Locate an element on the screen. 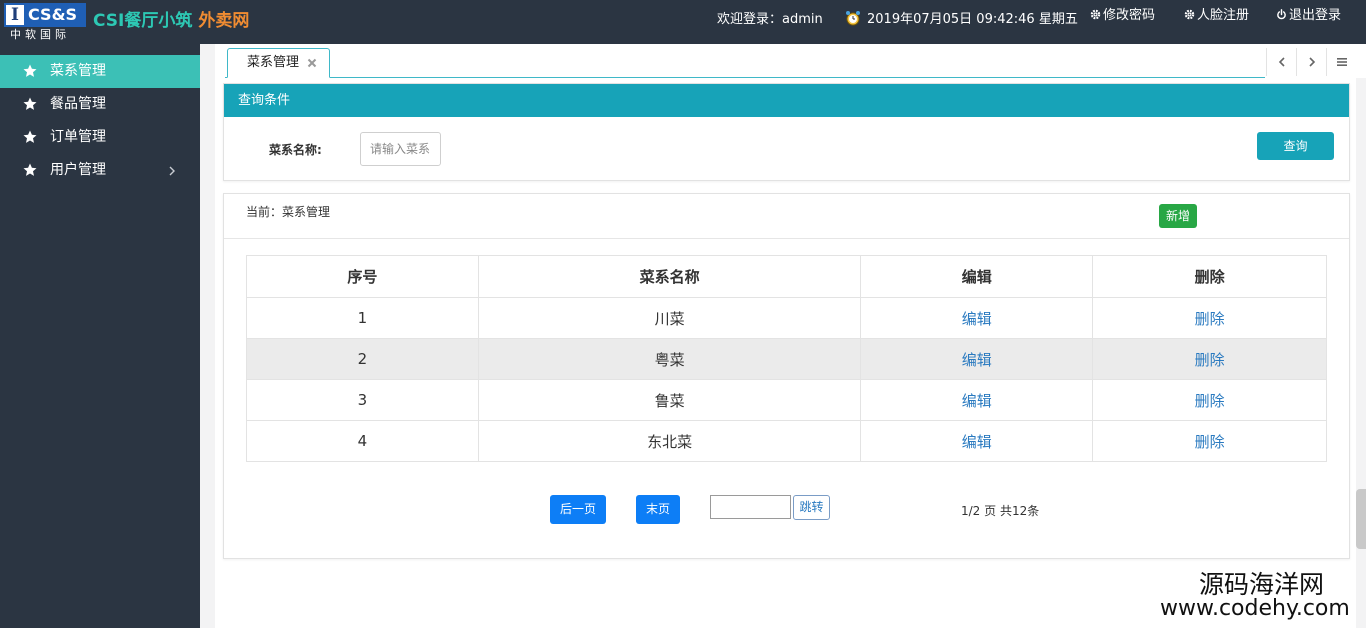  sidebar-item-label: 菜系管理 is located at coordinates (78, 71).